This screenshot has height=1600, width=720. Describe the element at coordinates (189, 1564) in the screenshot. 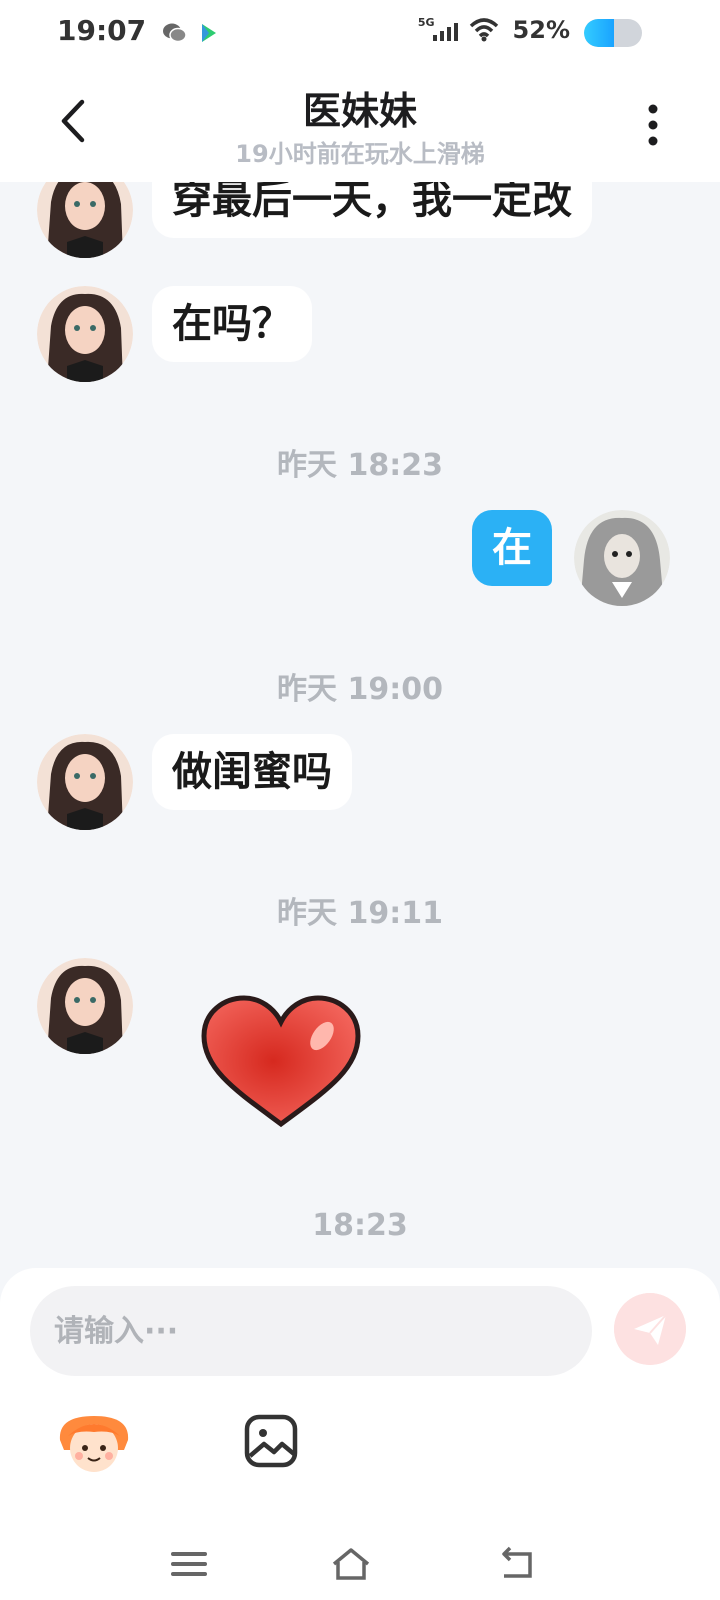

I see `menu-icon` at that location.